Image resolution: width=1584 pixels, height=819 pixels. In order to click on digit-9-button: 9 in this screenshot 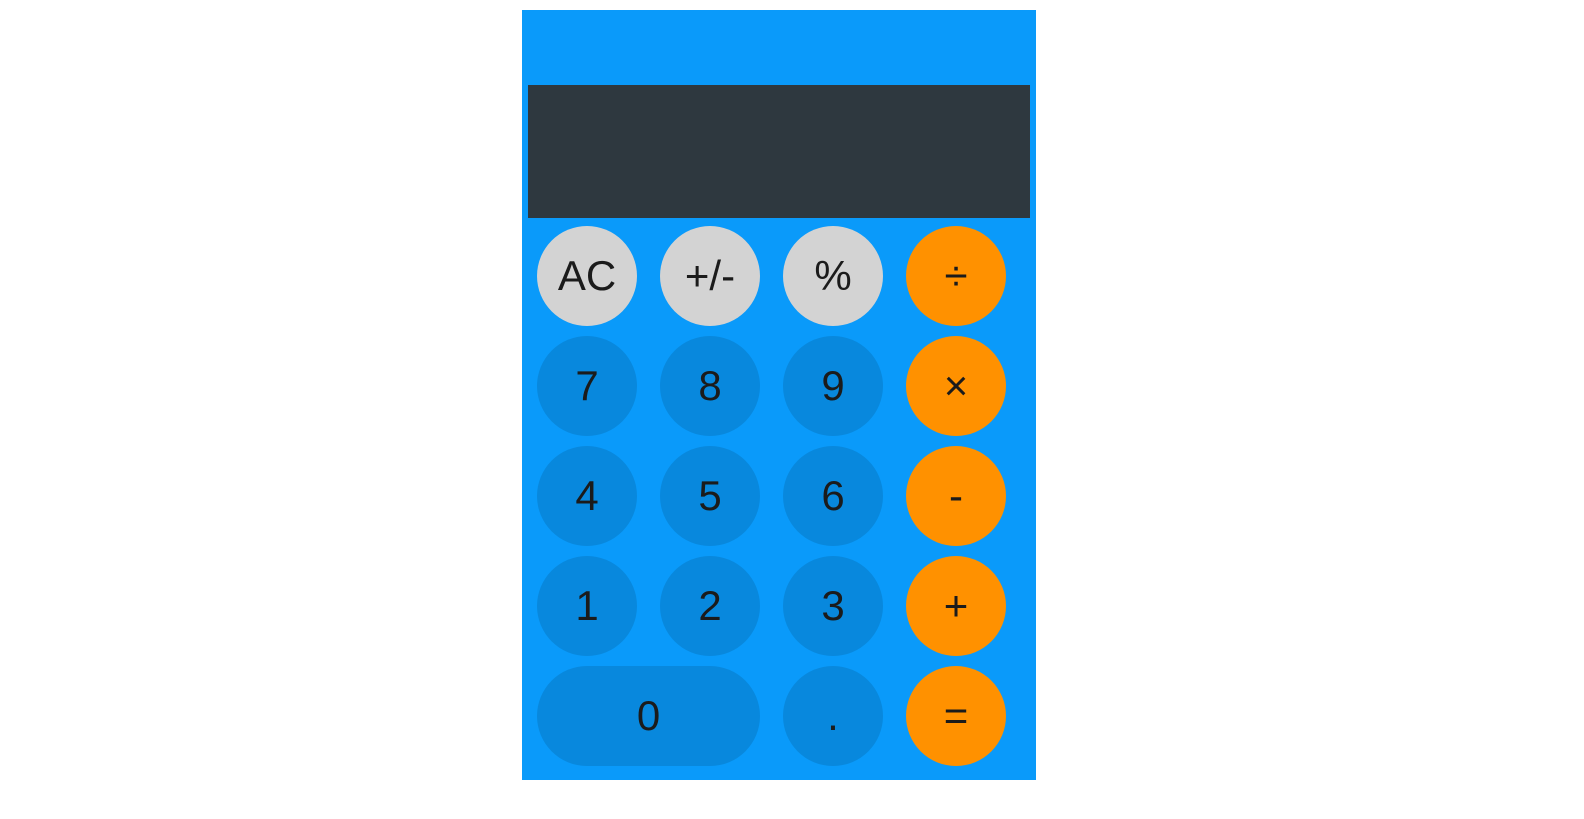, I will do `click(833, 386)`.